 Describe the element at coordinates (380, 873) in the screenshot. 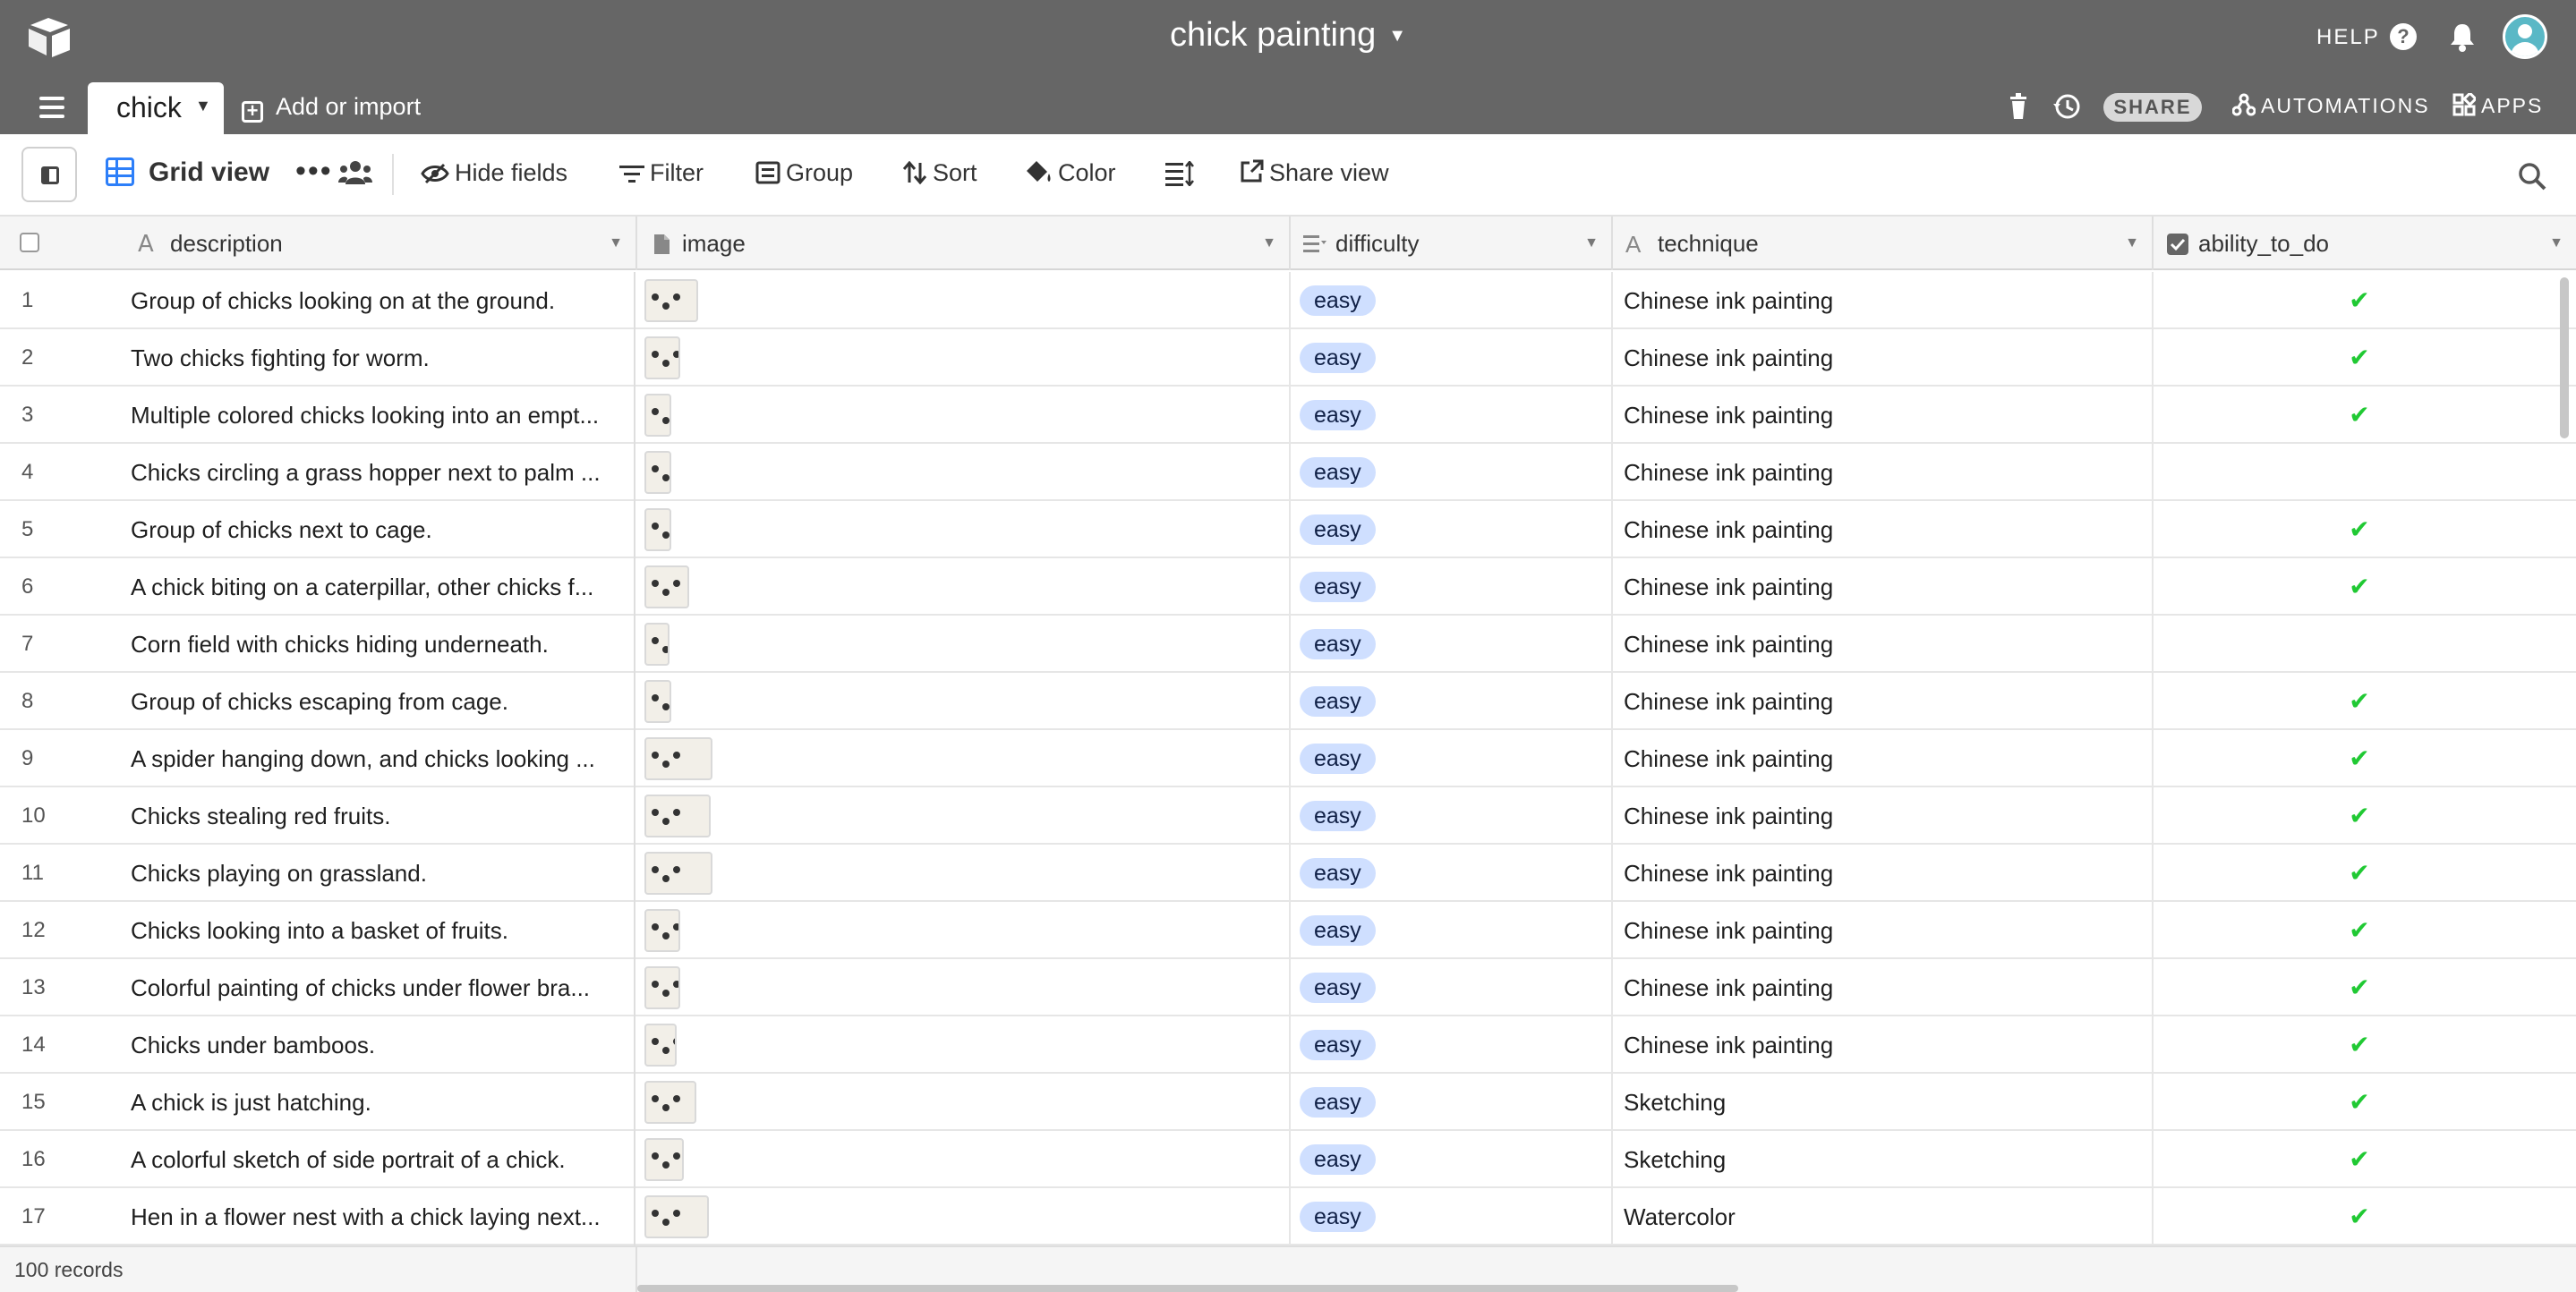

I see `description-cell: Chicks playing on grassland.` at that location.